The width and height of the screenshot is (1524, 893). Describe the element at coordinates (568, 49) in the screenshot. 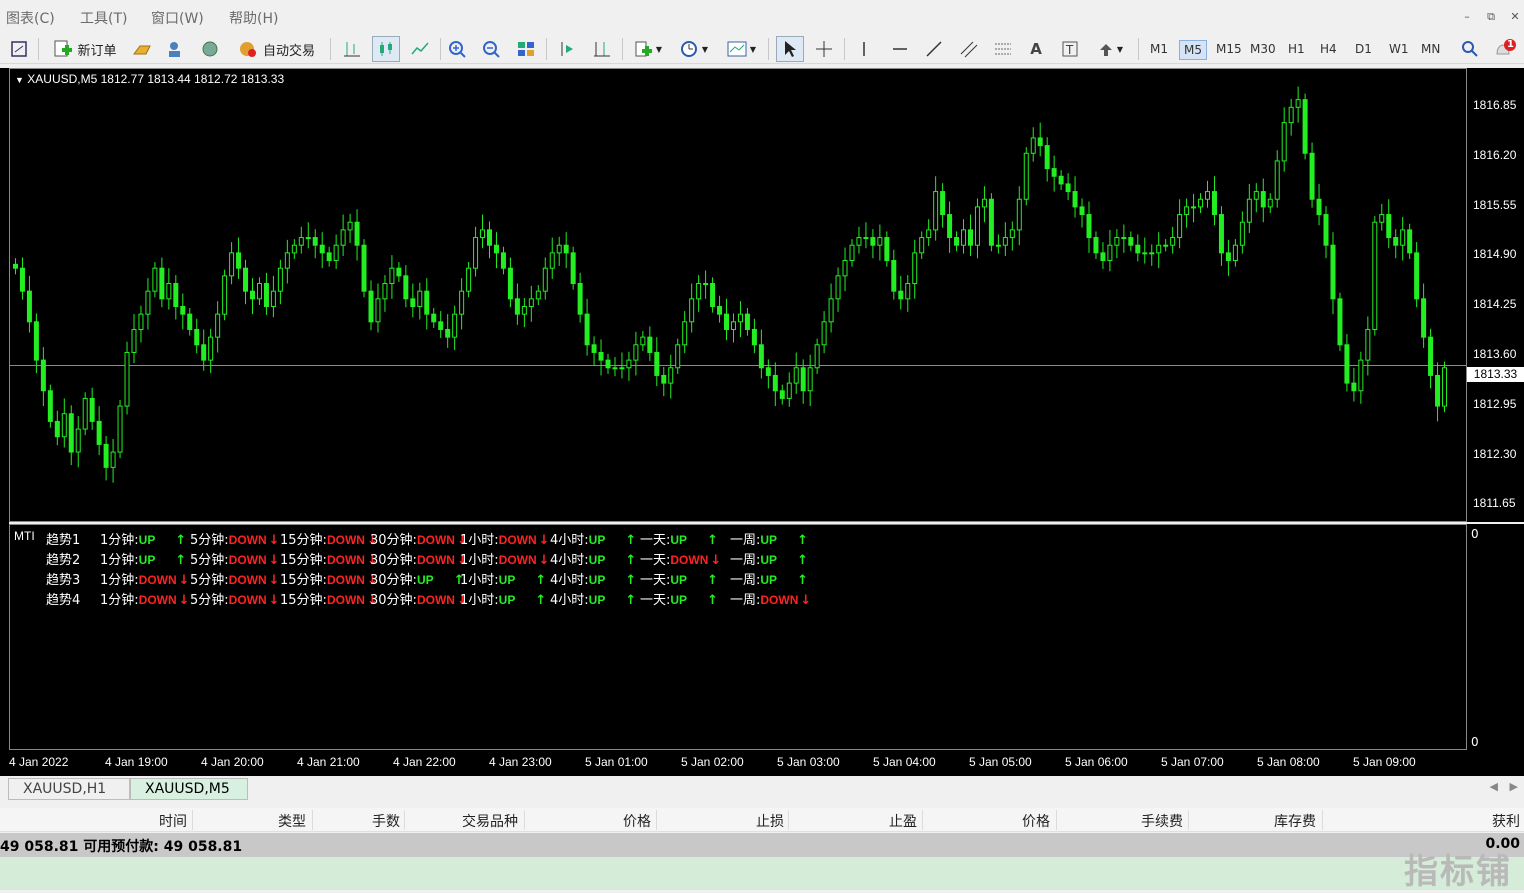

I see `autoscroll-button` at that location.